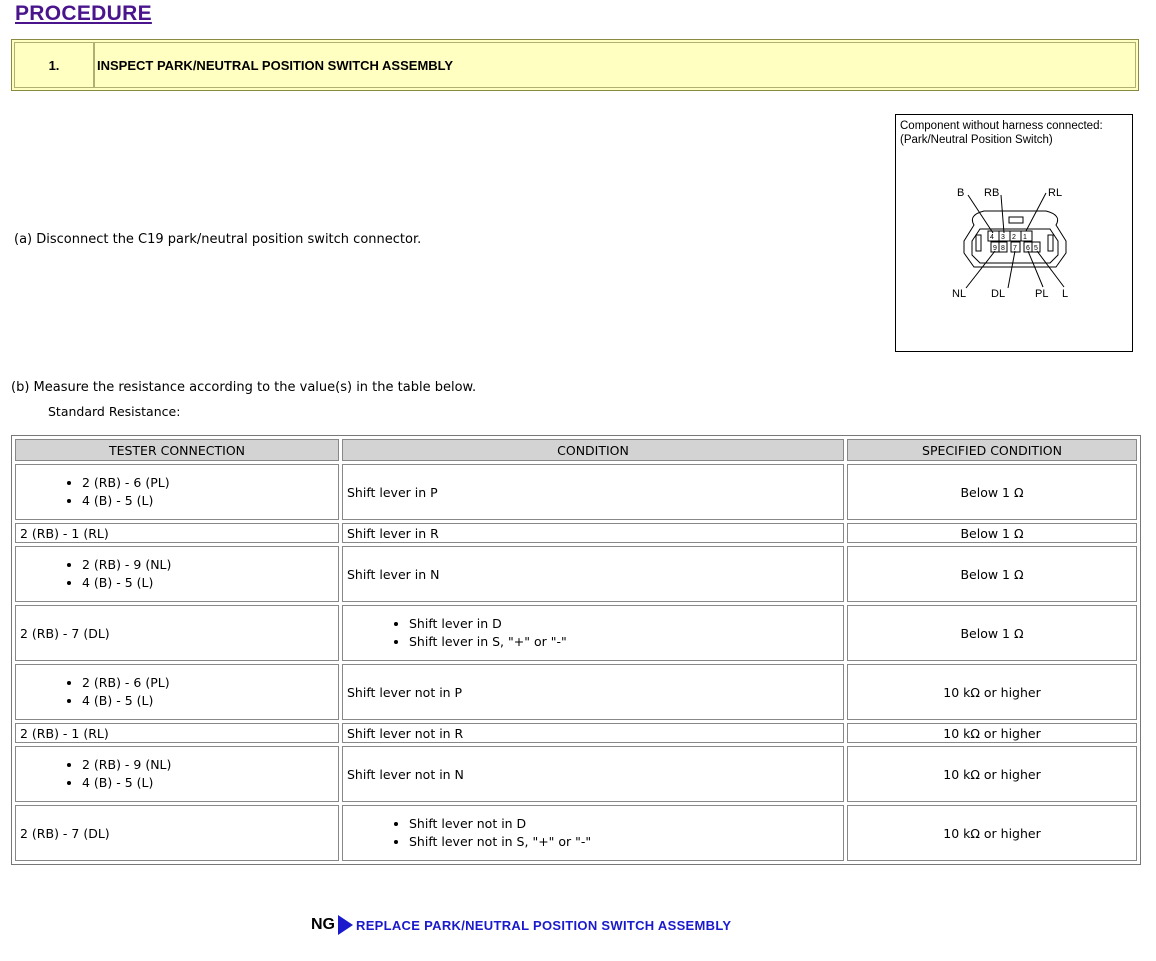 The height and width of the screenshot is (961, 1156). Describe the element at coordinates (345, 925) in the screenshot. I see `arrow-right-icon` at that location.